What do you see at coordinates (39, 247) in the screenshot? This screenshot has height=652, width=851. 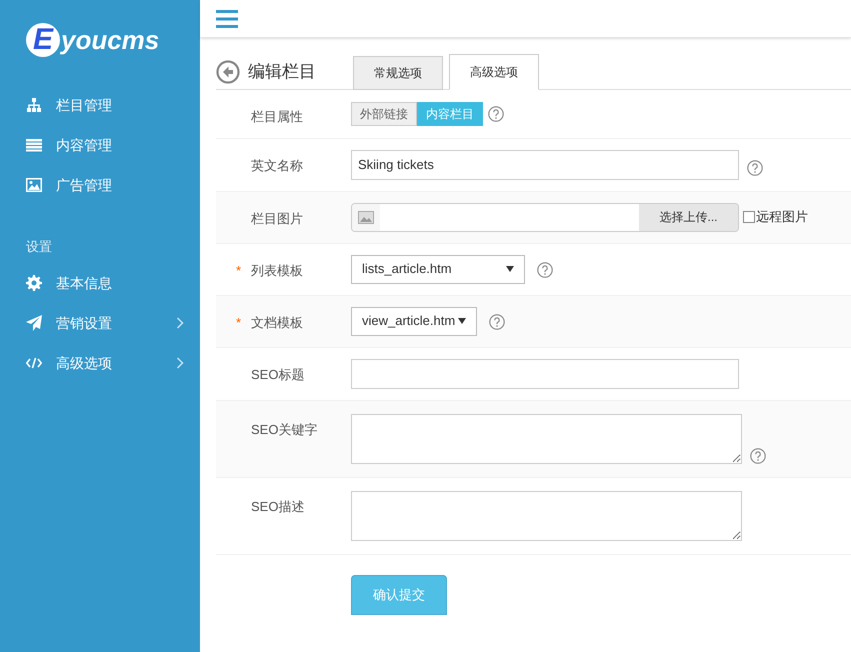 I see `section-title: 设置` at bounding box center [39, 247].